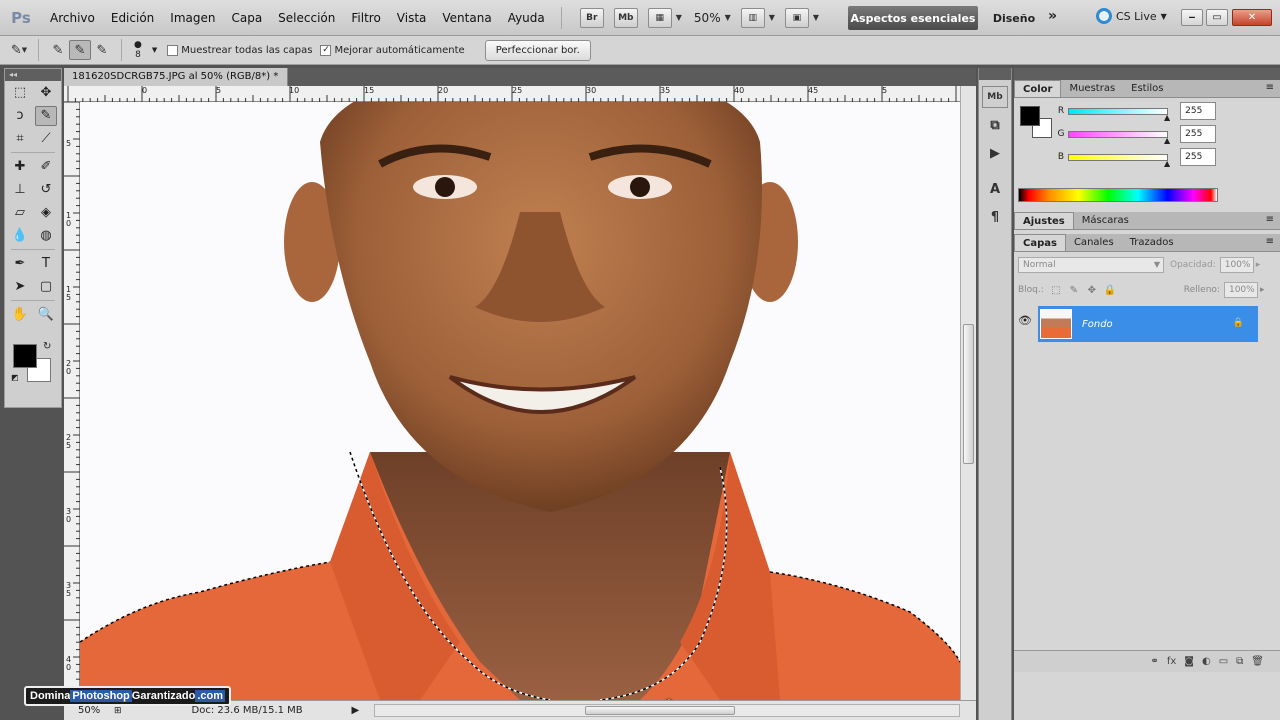 Image resolution: width=1280 pixels, height=720 pixels. I want to click on mini-bridge-panel-icon: Mb, so click(995, 97).